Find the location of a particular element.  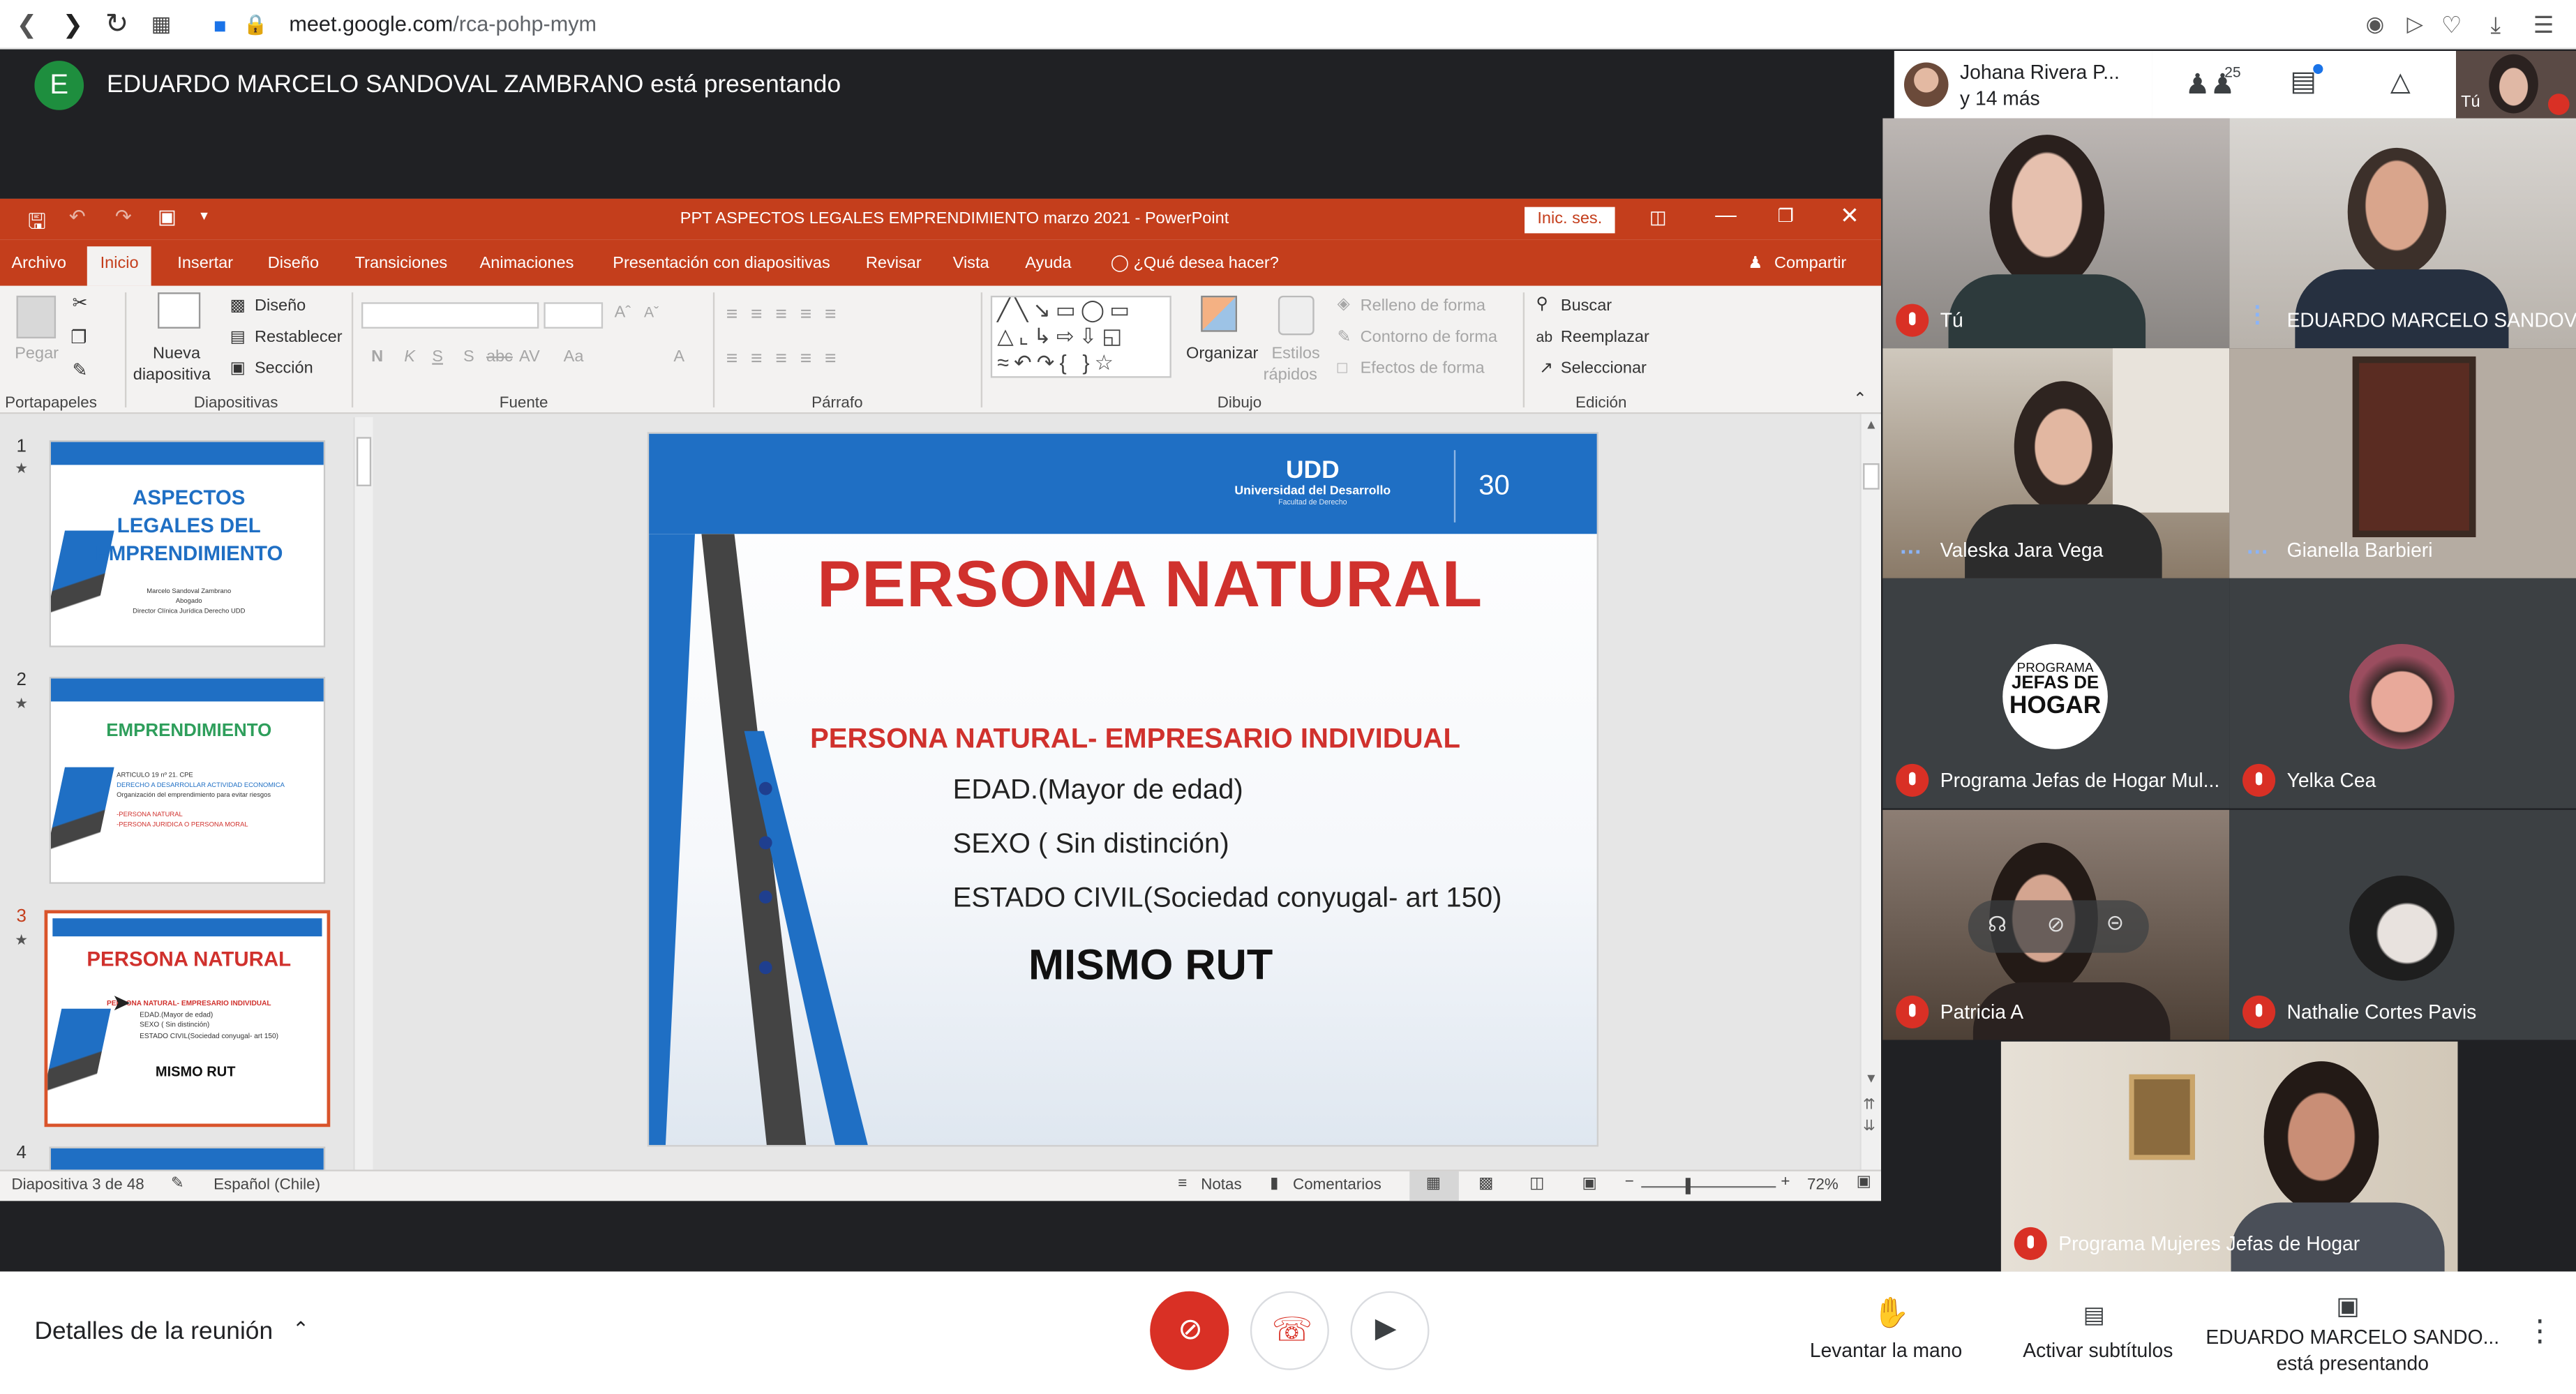

new-slide-label-2: diapositiva is located at coordinates (172, 375).